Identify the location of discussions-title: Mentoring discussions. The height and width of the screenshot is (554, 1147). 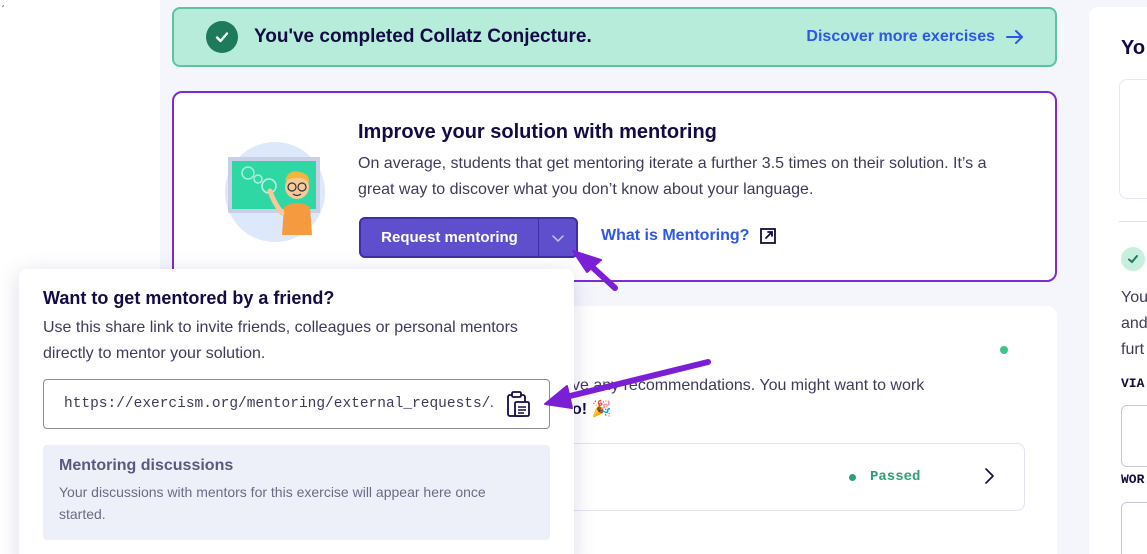
(146, 465).